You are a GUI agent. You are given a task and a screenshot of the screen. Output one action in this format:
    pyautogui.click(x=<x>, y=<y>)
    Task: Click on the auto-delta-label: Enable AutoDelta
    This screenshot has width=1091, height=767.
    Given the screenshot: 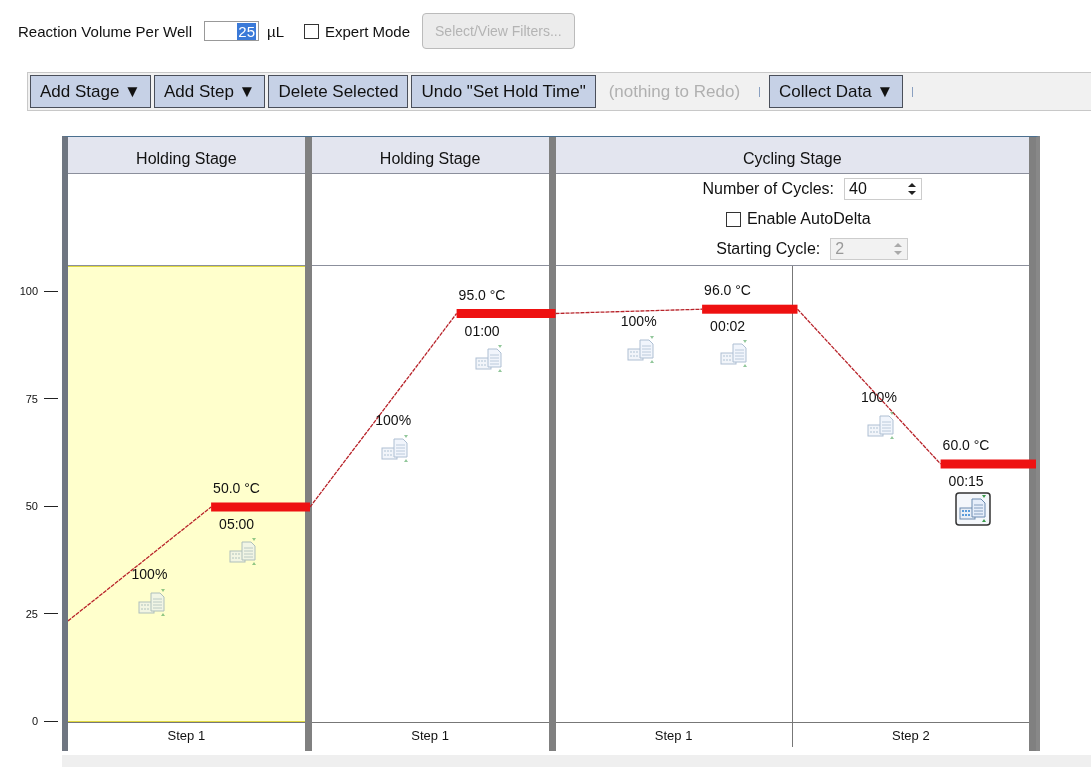 What is the action you would take?
    pyautogui.click(x=808, y=219)
    